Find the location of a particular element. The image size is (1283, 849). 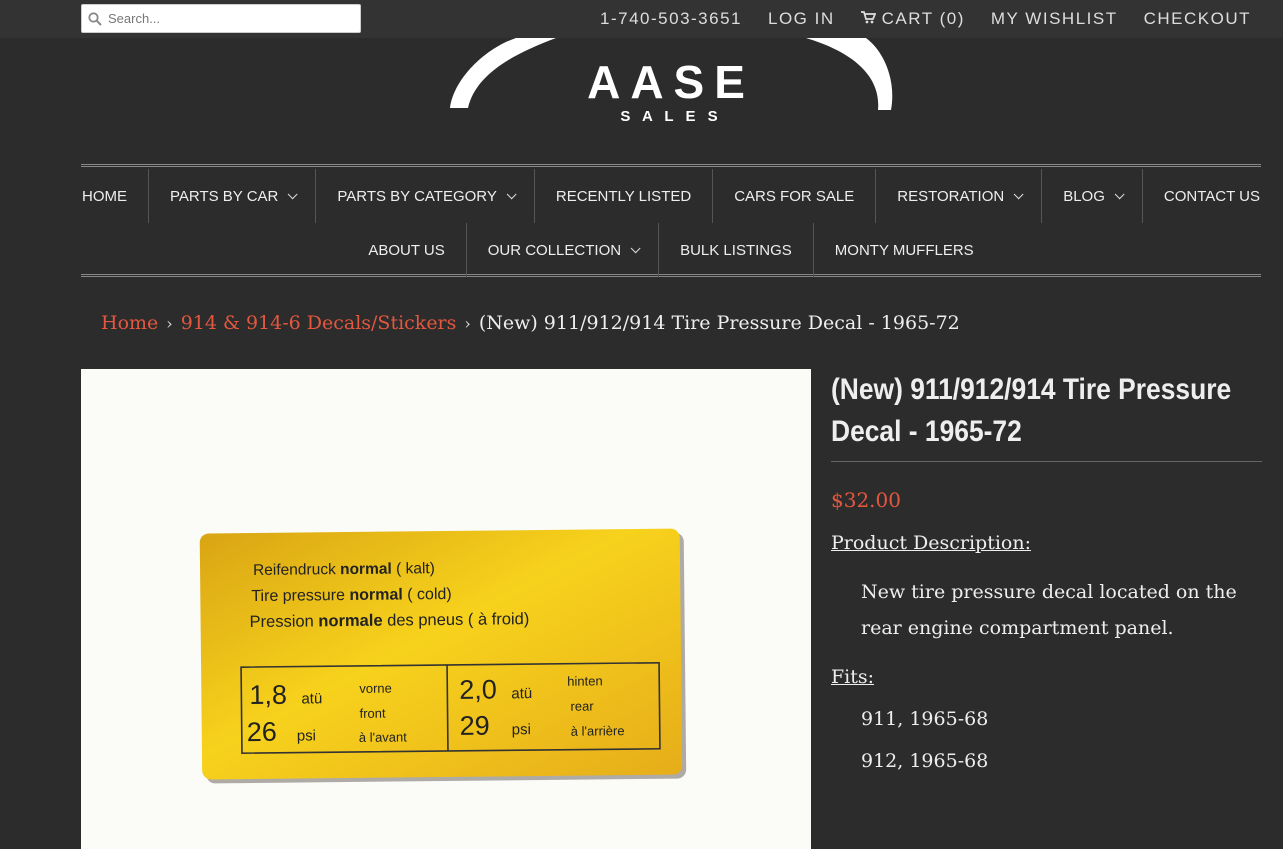

search-input is located at coordinates (230, 18).